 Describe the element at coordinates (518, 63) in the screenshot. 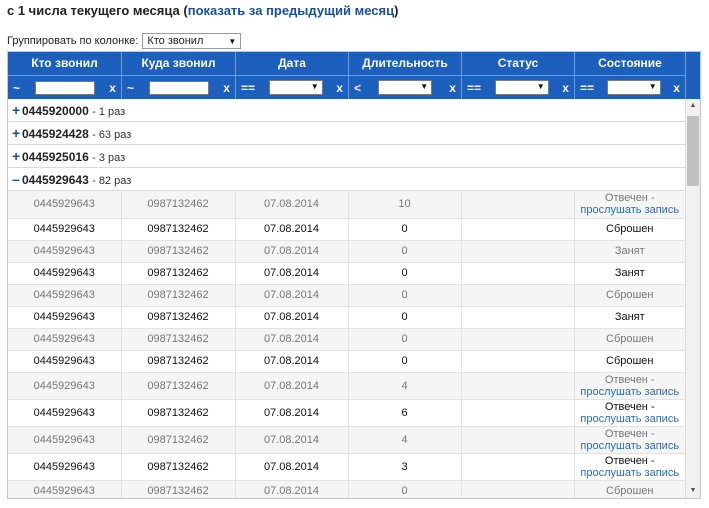

I see `col-status-title: Статус` at that location.